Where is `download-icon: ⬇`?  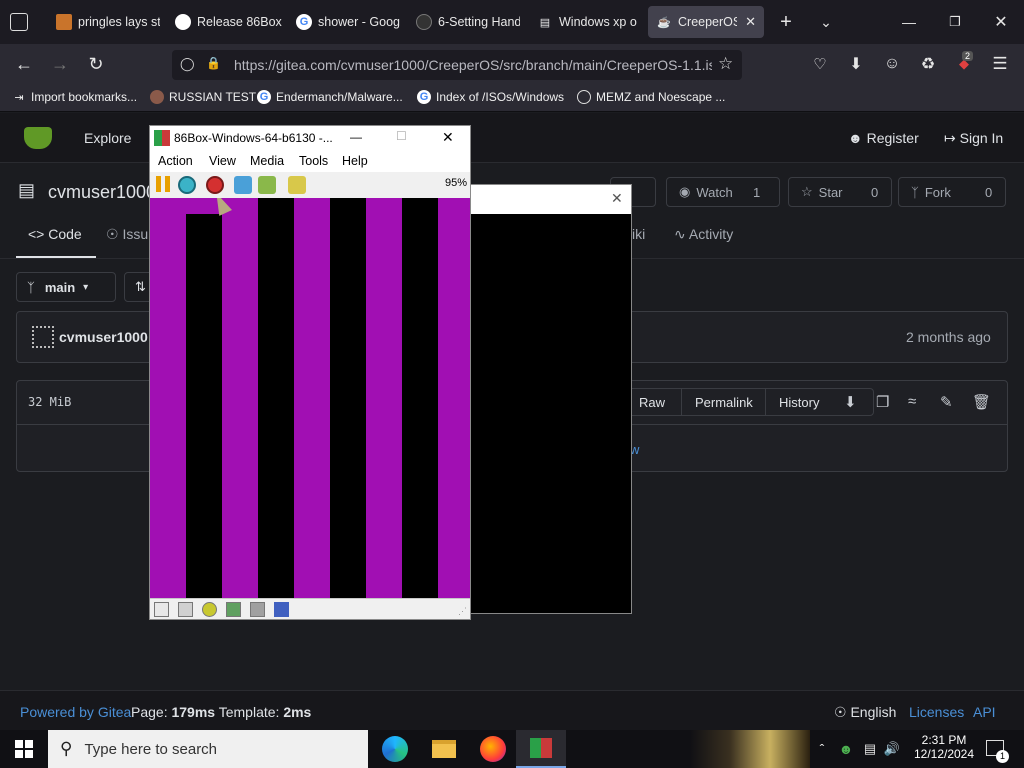 download-icon: ⬇ is located at coordinates (856, 64).